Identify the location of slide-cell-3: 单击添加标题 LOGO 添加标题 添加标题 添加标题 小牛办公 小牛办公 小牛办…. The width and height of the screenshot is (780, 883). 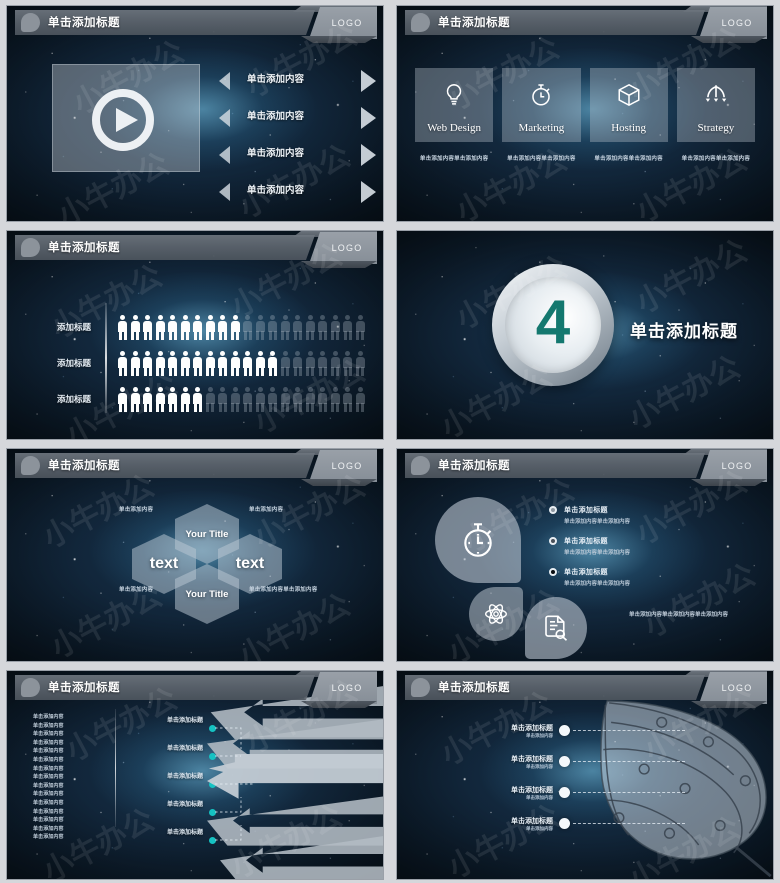
(195, 334).